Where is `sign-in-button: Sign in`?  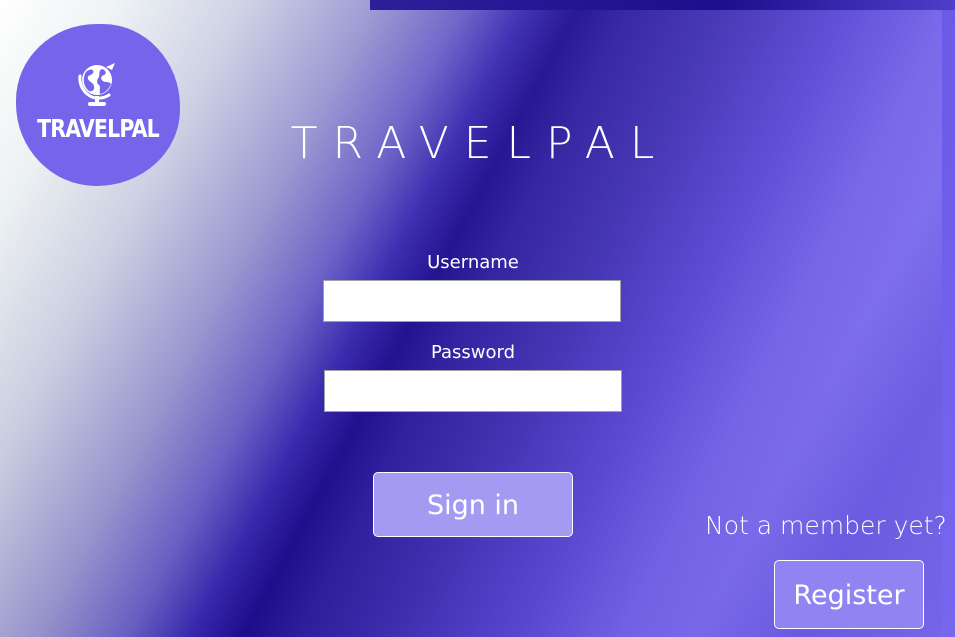 sign-in-button: Sign in is located at coordinates (473, 504).